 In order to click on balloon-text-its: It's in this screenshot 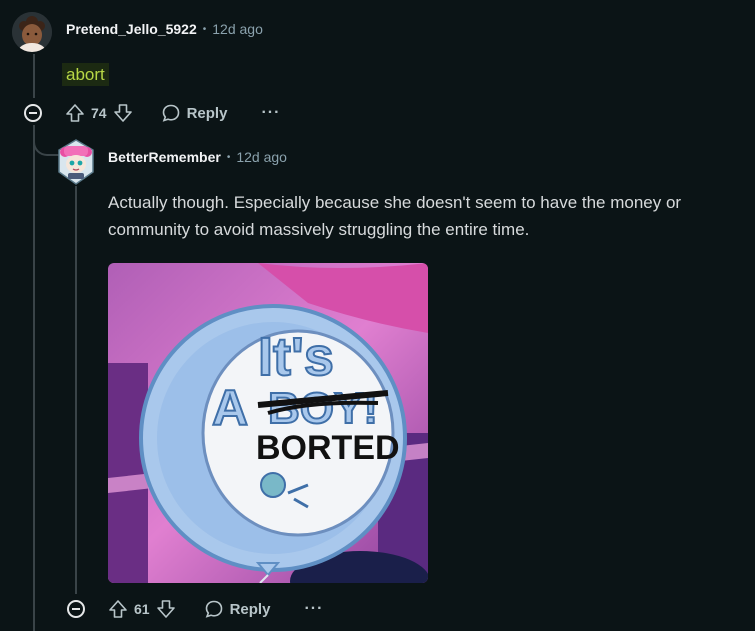, I will do `click(296, 357)`.